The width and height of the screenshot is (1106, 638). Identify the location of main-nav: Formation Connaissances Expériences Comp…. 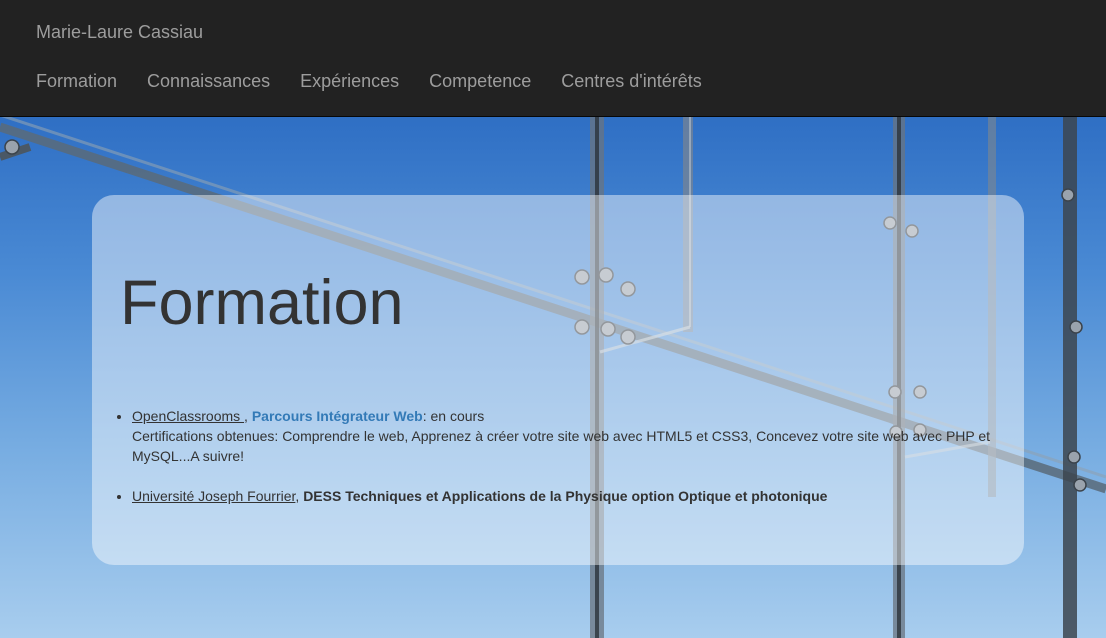
(384, 81).